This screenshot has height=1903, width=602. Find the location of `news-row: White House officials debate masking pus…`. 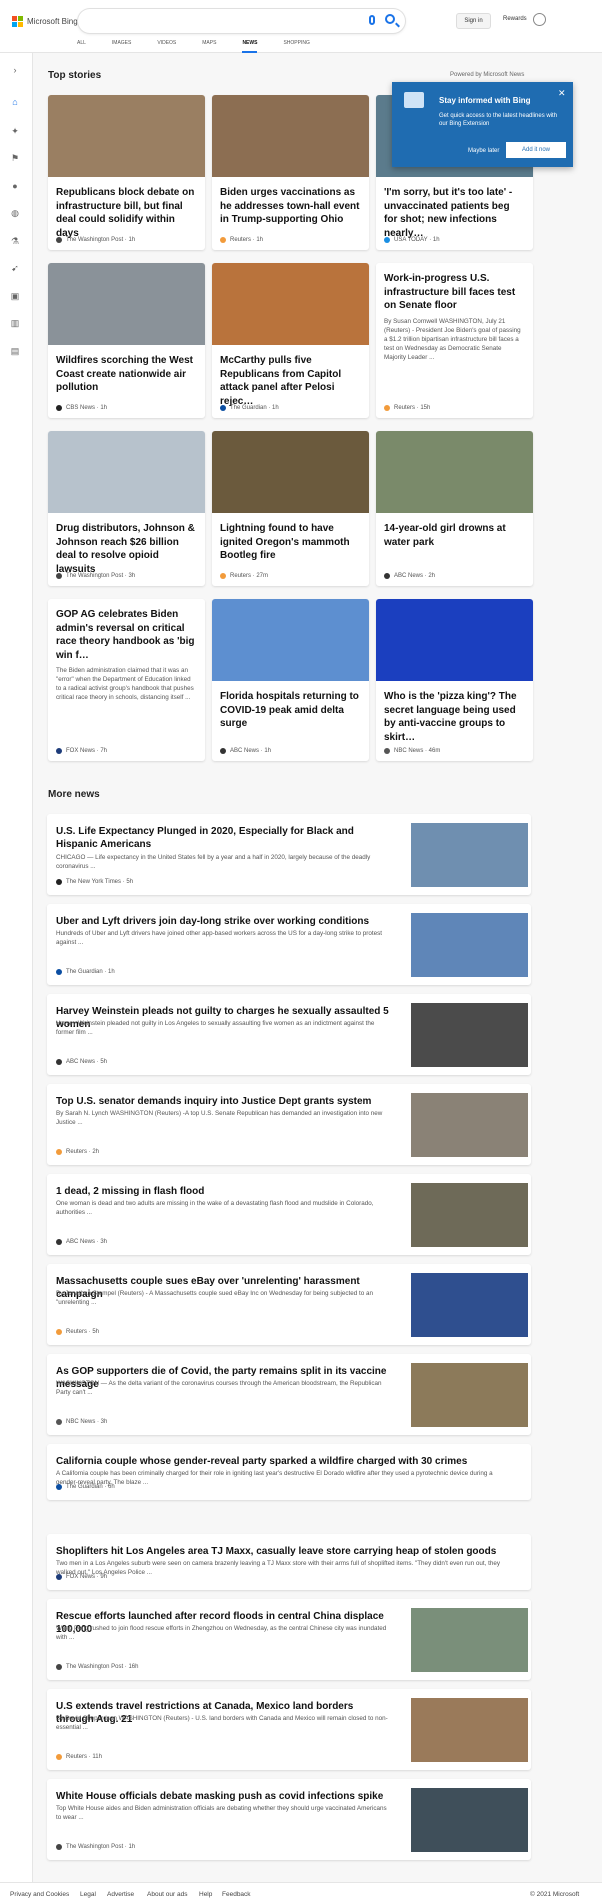

news-row: White House officials debate masking pus… is located at coordinates (289, 1819).